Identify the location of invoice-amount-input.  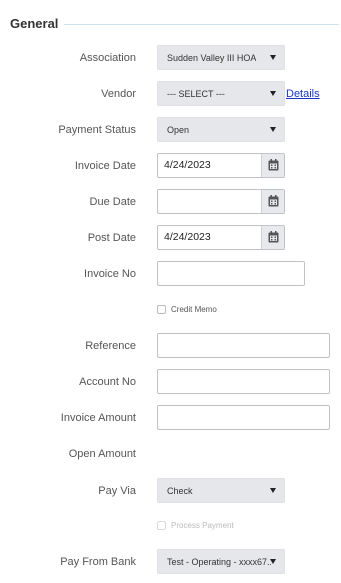
(243, 417).